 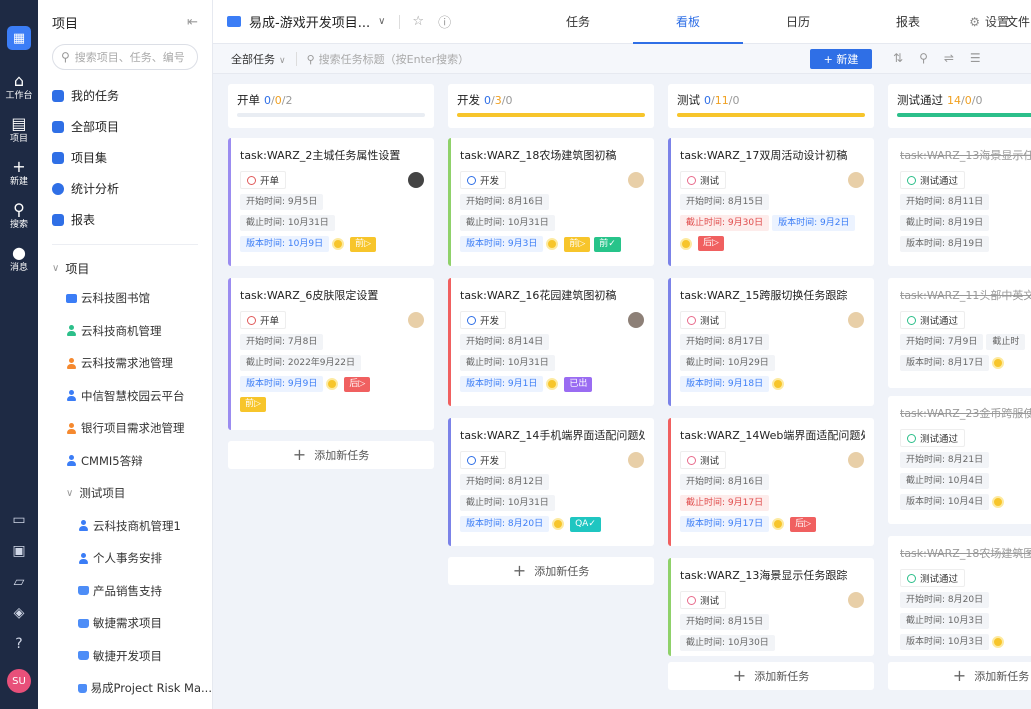 I want to click on menu-project-set: 项目集, so click(x=125, y=157).